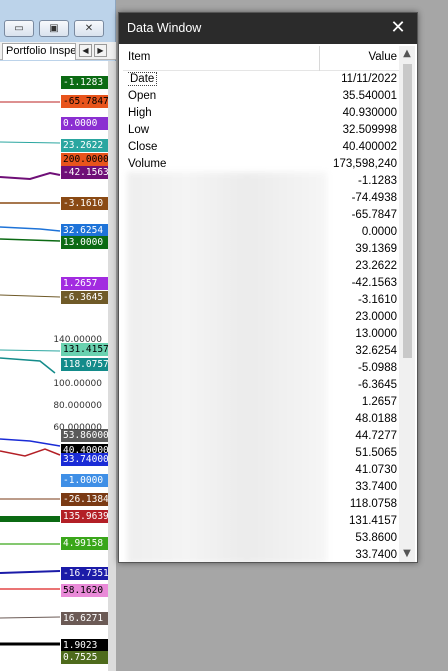  I want to click on data-row-value: 35.540001, so click(369, 96).